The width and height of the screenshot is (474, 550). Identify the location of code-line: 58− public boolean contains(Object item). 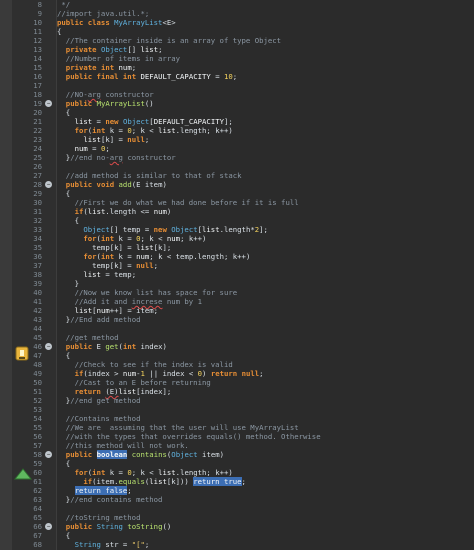
(237, 454).